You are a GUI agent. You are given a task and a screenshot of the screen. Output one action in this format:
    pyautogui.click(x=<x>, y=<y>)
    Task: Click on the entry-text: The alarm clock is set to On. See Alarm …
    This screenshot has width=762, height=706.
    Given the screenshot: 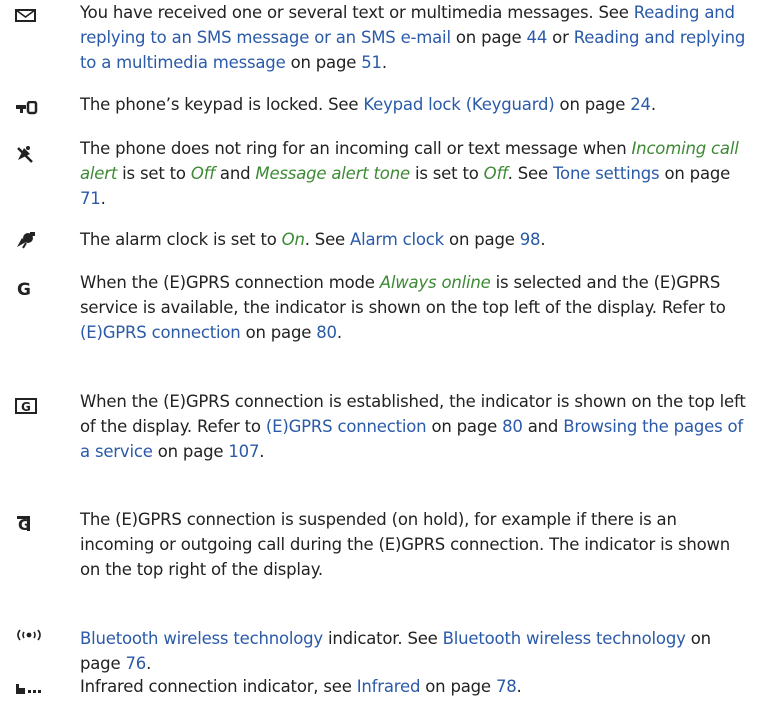 What is the action you would take?
    pyautogui.click(x=414, y=239)
    